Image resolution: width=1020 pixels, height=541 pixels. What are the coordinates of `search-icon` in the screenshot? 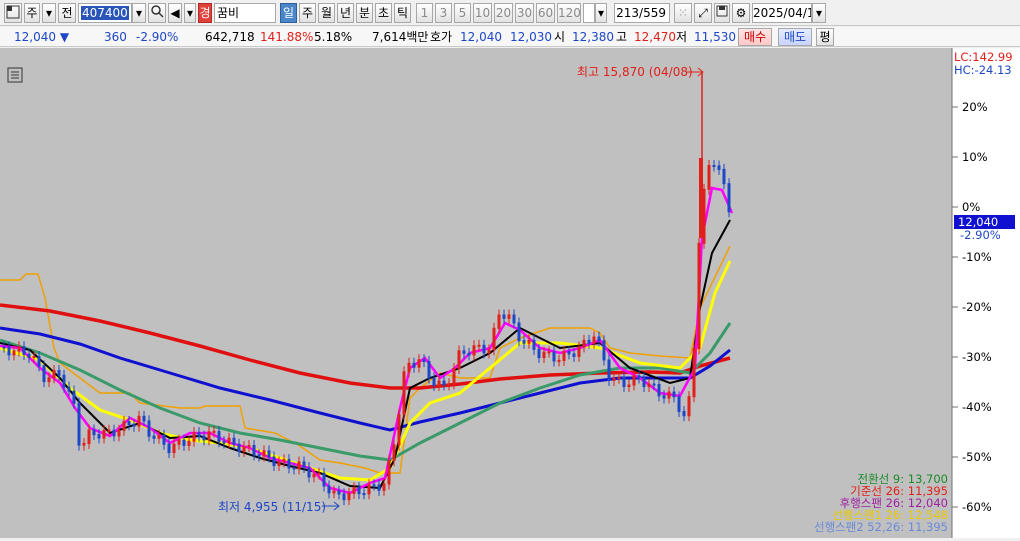 It's located at (157, 13).